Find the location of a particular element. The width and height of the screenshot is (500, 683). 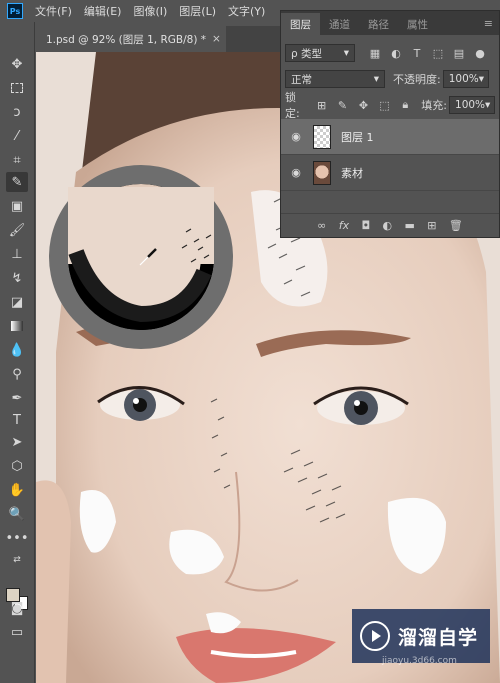

brush-tool-icon: 🖌 is located at coordinates (17, 230).